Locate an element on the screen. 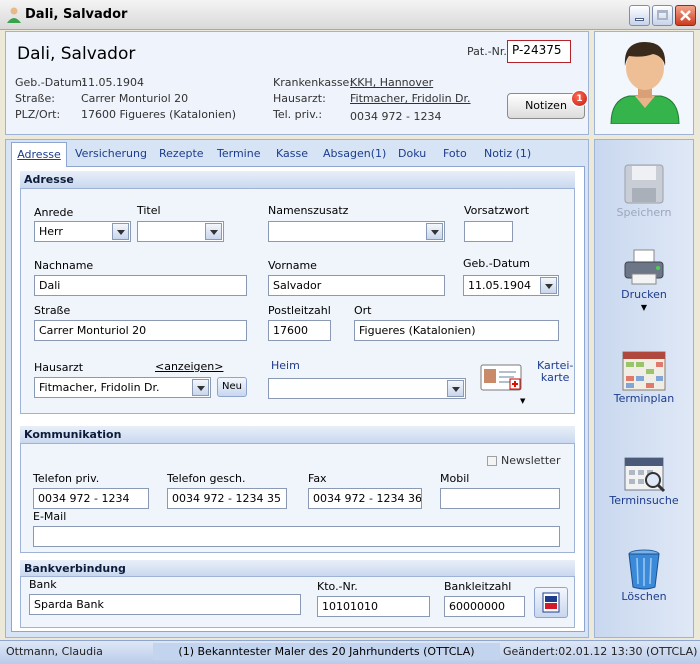 This screenshot has height=664, width=700. tab-foto: Foto is located at coordinates (455, 153).